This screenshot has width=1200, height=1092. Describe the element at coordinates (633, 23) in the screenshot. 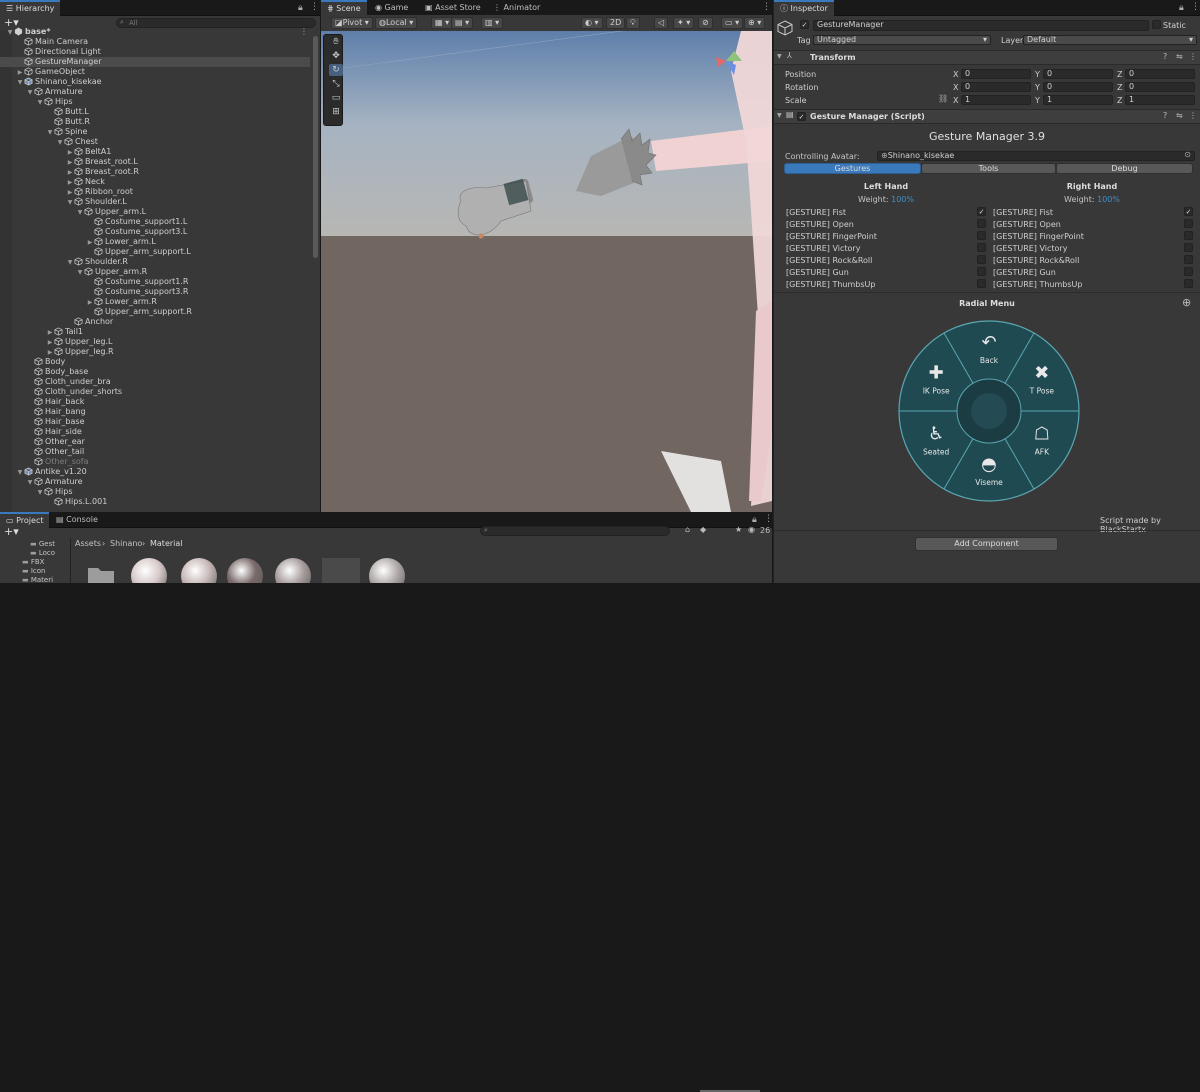

I see `lighting-toggle-icon: 💡︎` at that location.